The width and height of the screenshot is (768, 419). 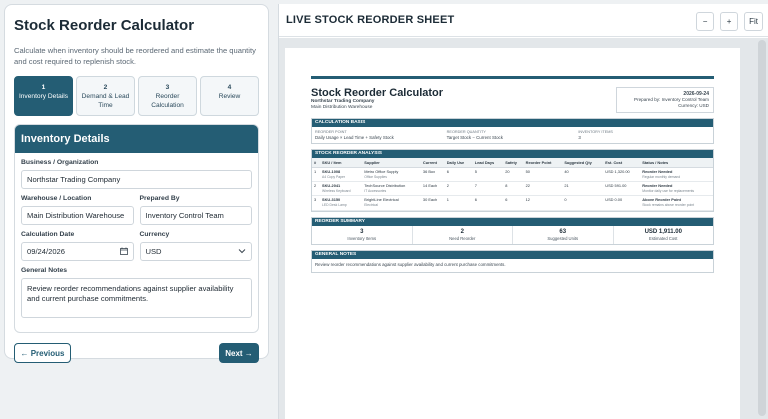 What do you see at coordinates (184, 215) in the screenshot?
I see `prepared-by-value: Inventory Control Team` at bounding box center [184, 215].